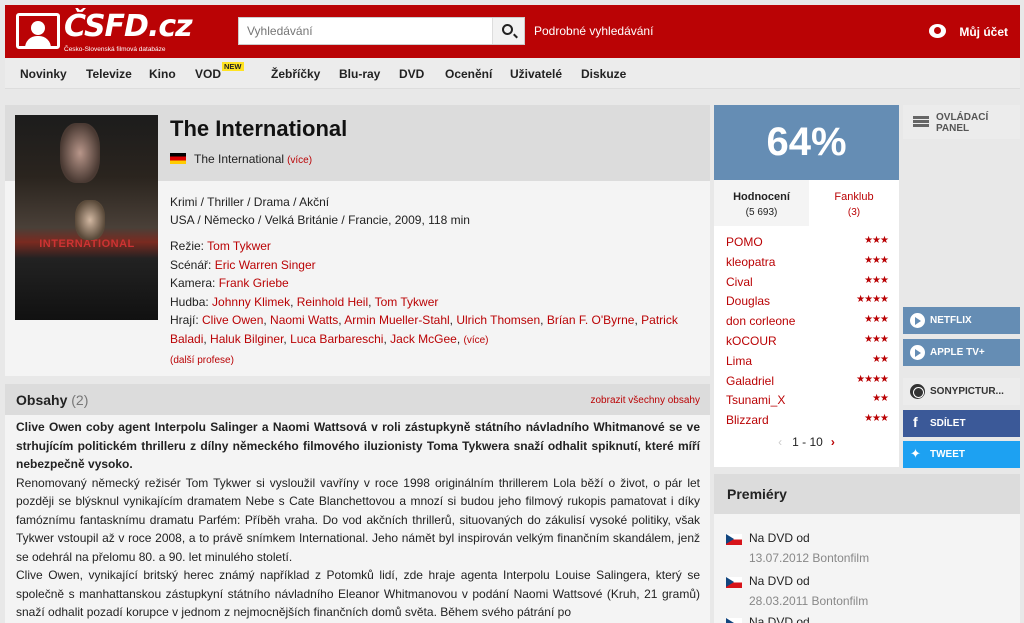 The image size is (1024, 623). What do you see at coordinates (498, 320) in the screenshot?
I see `cast-link: Ulrich Thomsen` at bounding box center [498, 320].